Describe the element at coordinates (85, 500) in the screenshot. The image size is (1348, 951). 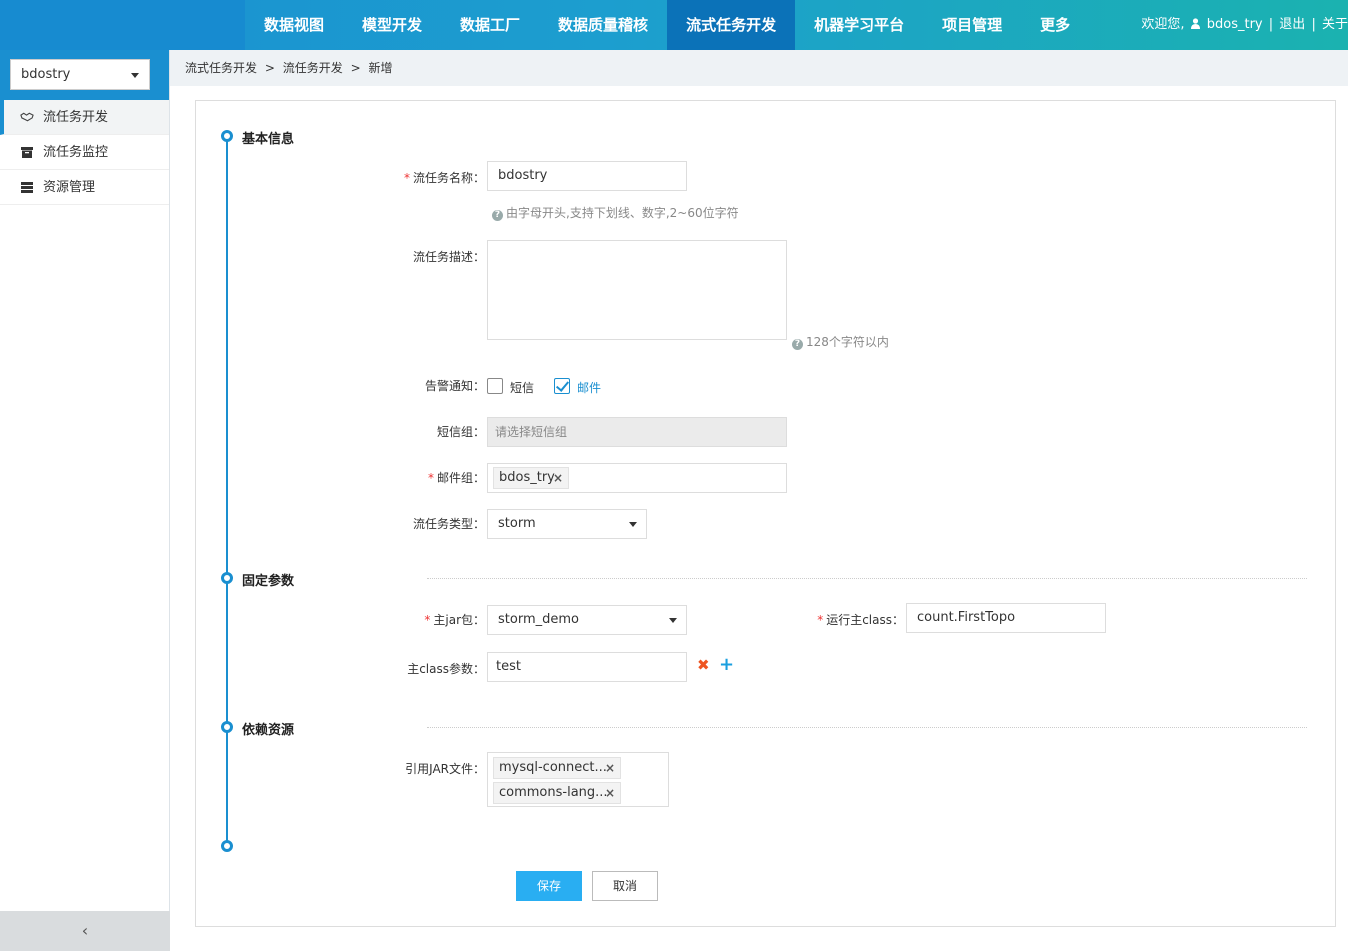
I see `sidebar: bdostry 流任务开发 流任务监控 资源管理 ‹` at that location.